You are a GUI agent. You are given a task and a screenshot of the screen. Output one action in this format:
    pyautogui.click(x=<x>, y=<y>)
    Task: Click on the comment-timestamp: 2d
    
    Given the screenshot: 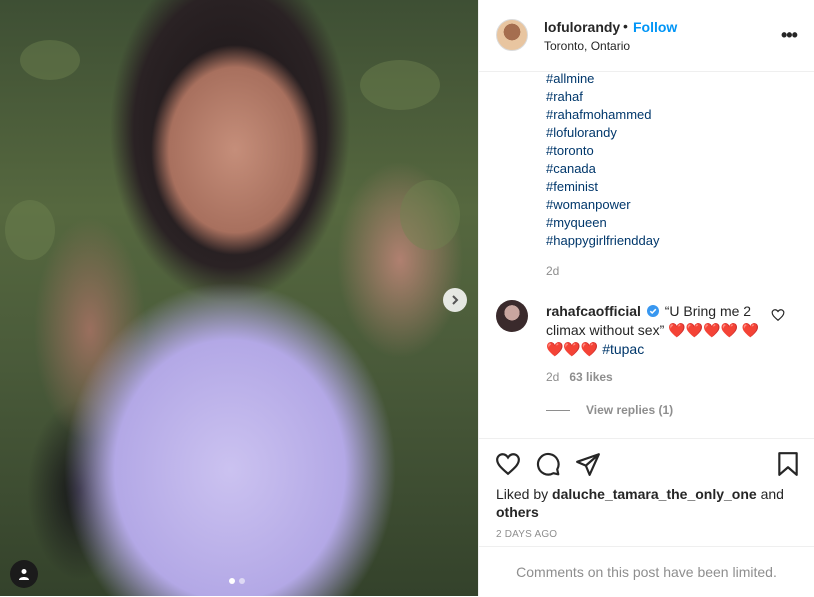 What is the action you would take?
    pyautogui.click(x=552, y=377)
    